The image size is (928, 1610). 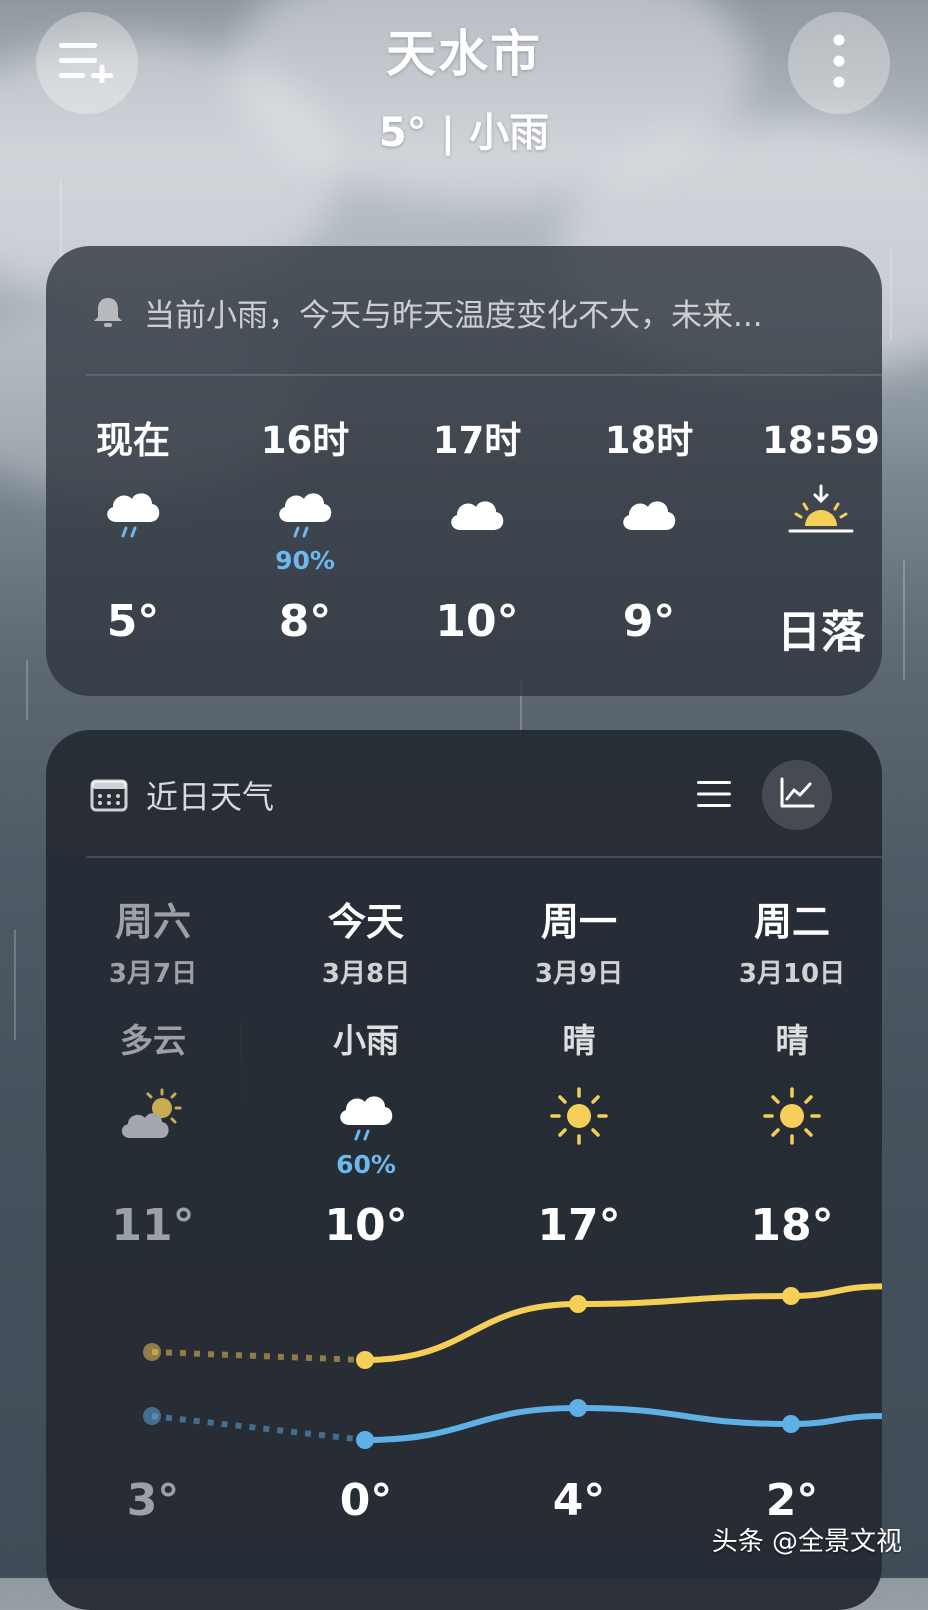 I want to click on day-column-today: 今天 3月8日 小雨 60% 10°, so click(x=366, y=1073).